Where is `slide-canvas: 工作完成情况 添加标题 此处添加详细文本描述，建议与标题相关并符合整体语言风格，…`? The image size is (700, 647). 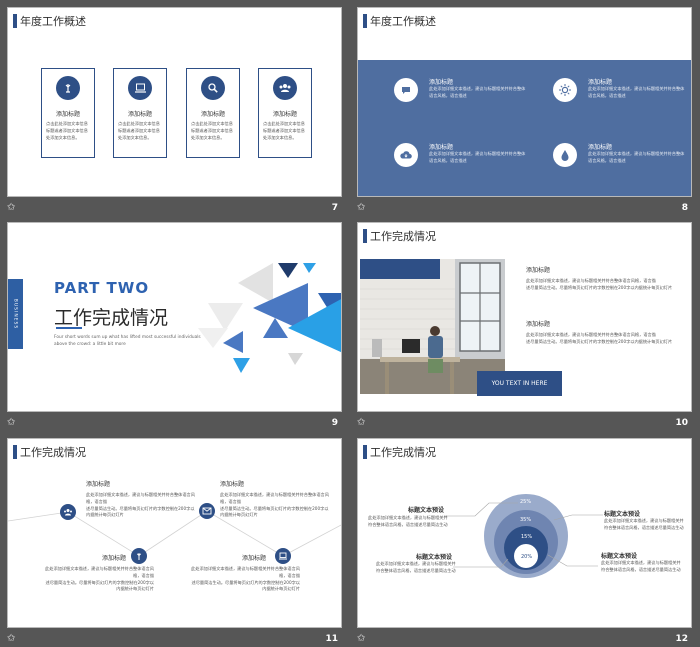
slide-canvas: 工作完成情况 添加标题 此处添加详细文本描述，建议与标题相关并符合整体语言风格，… is located at coordinates (174, 533).